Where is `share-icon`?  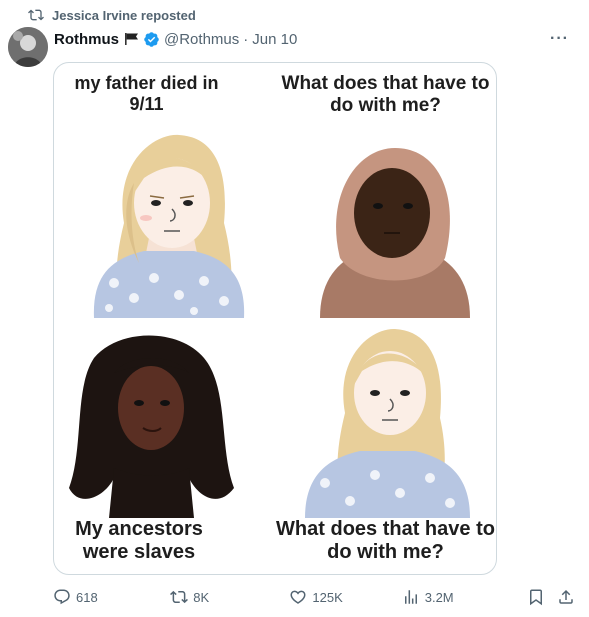 share-icon is located at coordinates (566, 596).